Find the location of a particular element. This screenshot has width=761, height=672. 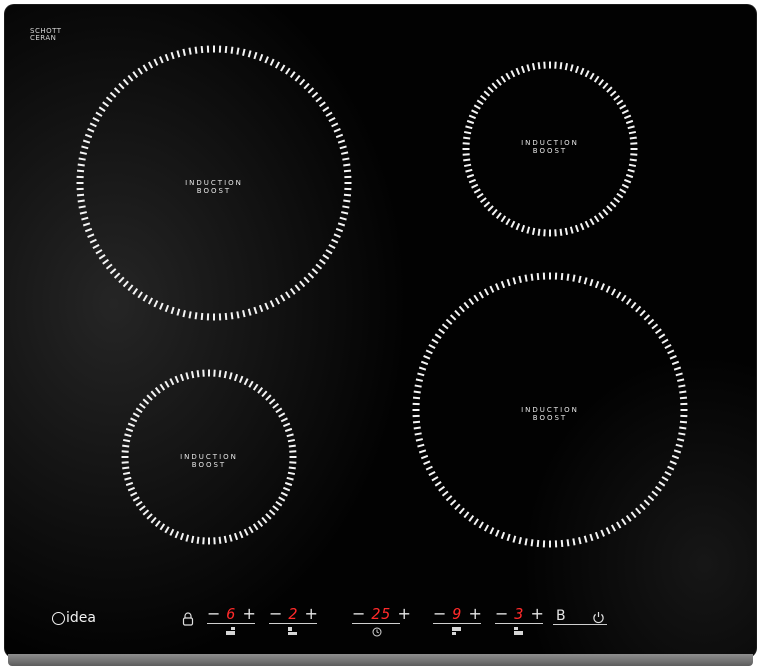

power-level-display: 6 is located at coordinates (231, 614).